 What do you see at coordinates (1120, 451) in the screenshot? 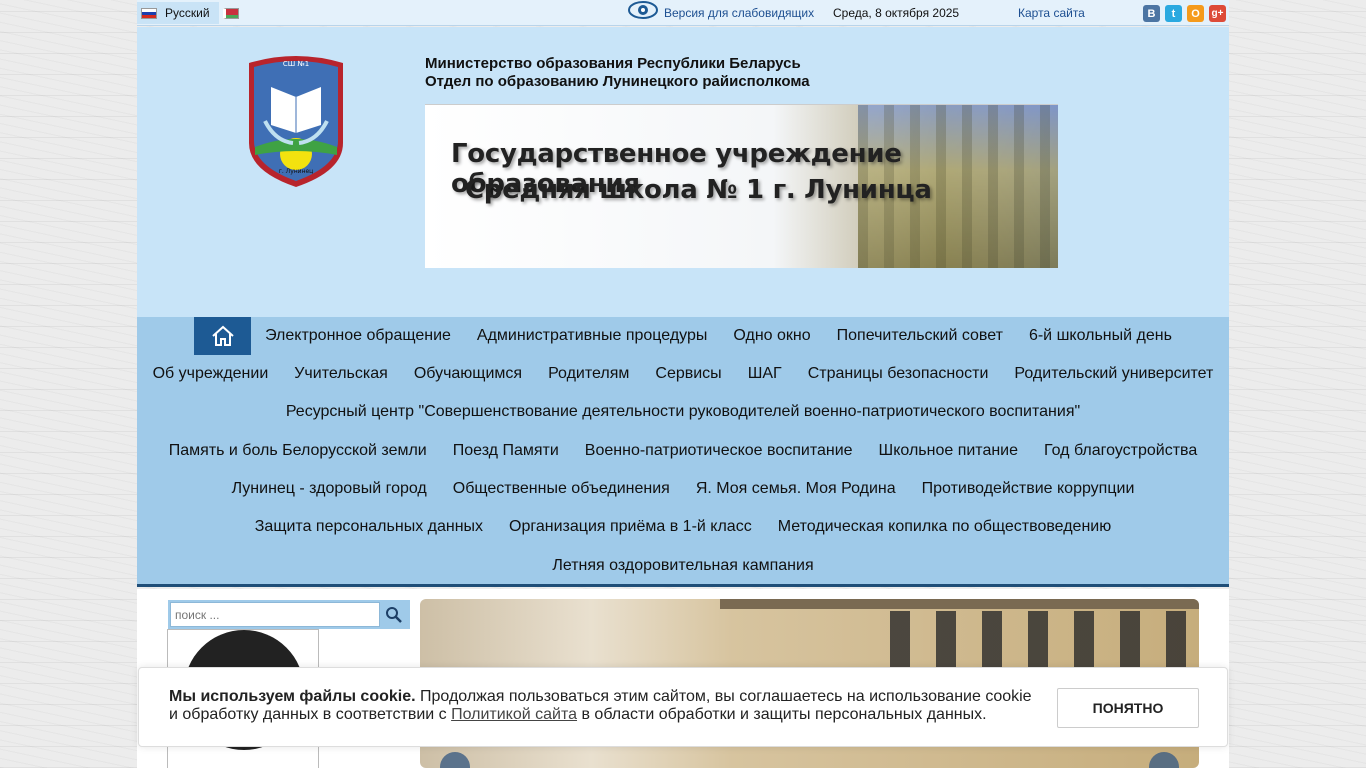
I see `nav-item-year-of-improvement: Год благоустройства` at bounding box center [1120, 451].